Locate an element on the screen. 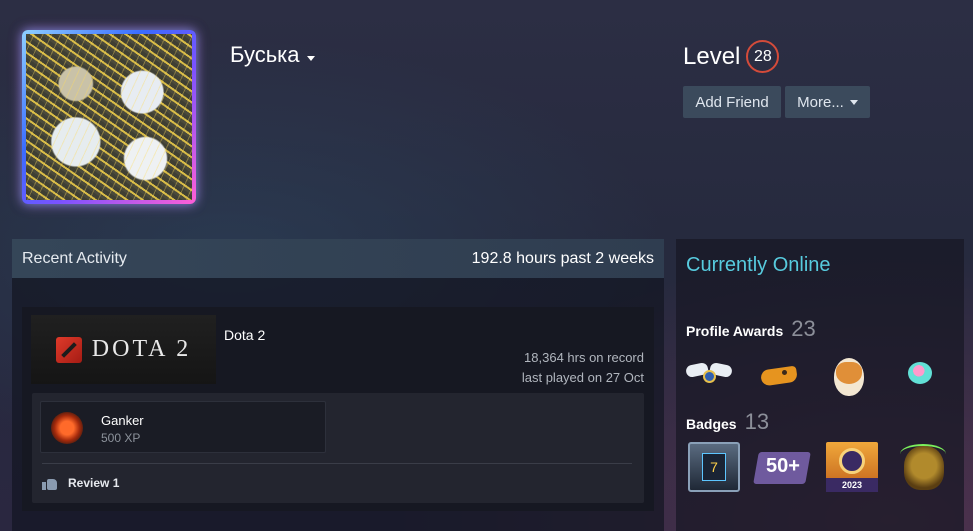  divider is located at coordinates (337, 463).